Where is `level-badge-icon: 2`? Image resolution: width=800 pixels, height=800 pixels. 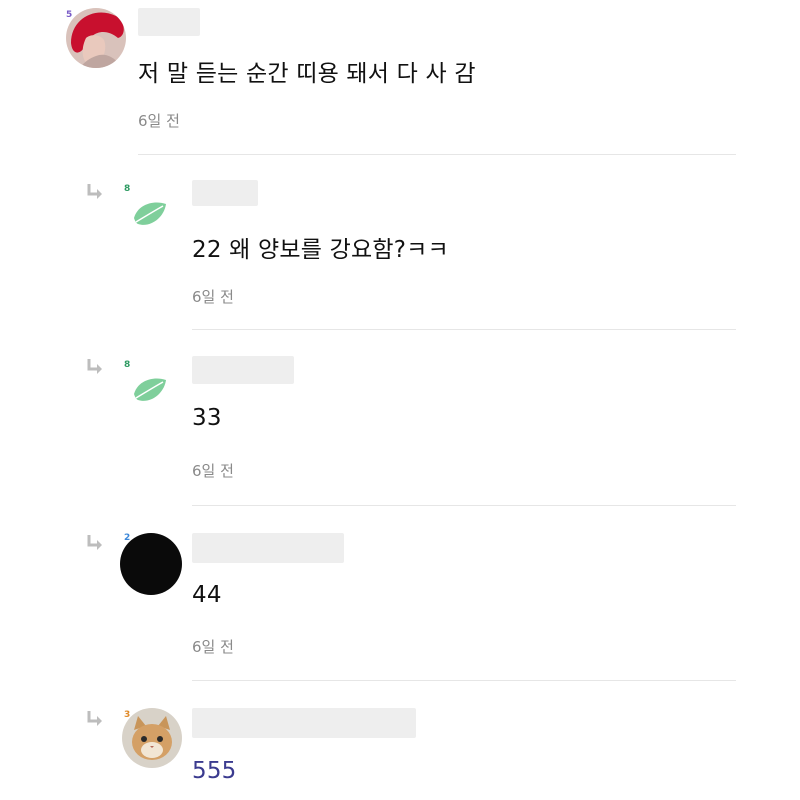 level-badge-icon: 2 is located at coordinates (127, 538).